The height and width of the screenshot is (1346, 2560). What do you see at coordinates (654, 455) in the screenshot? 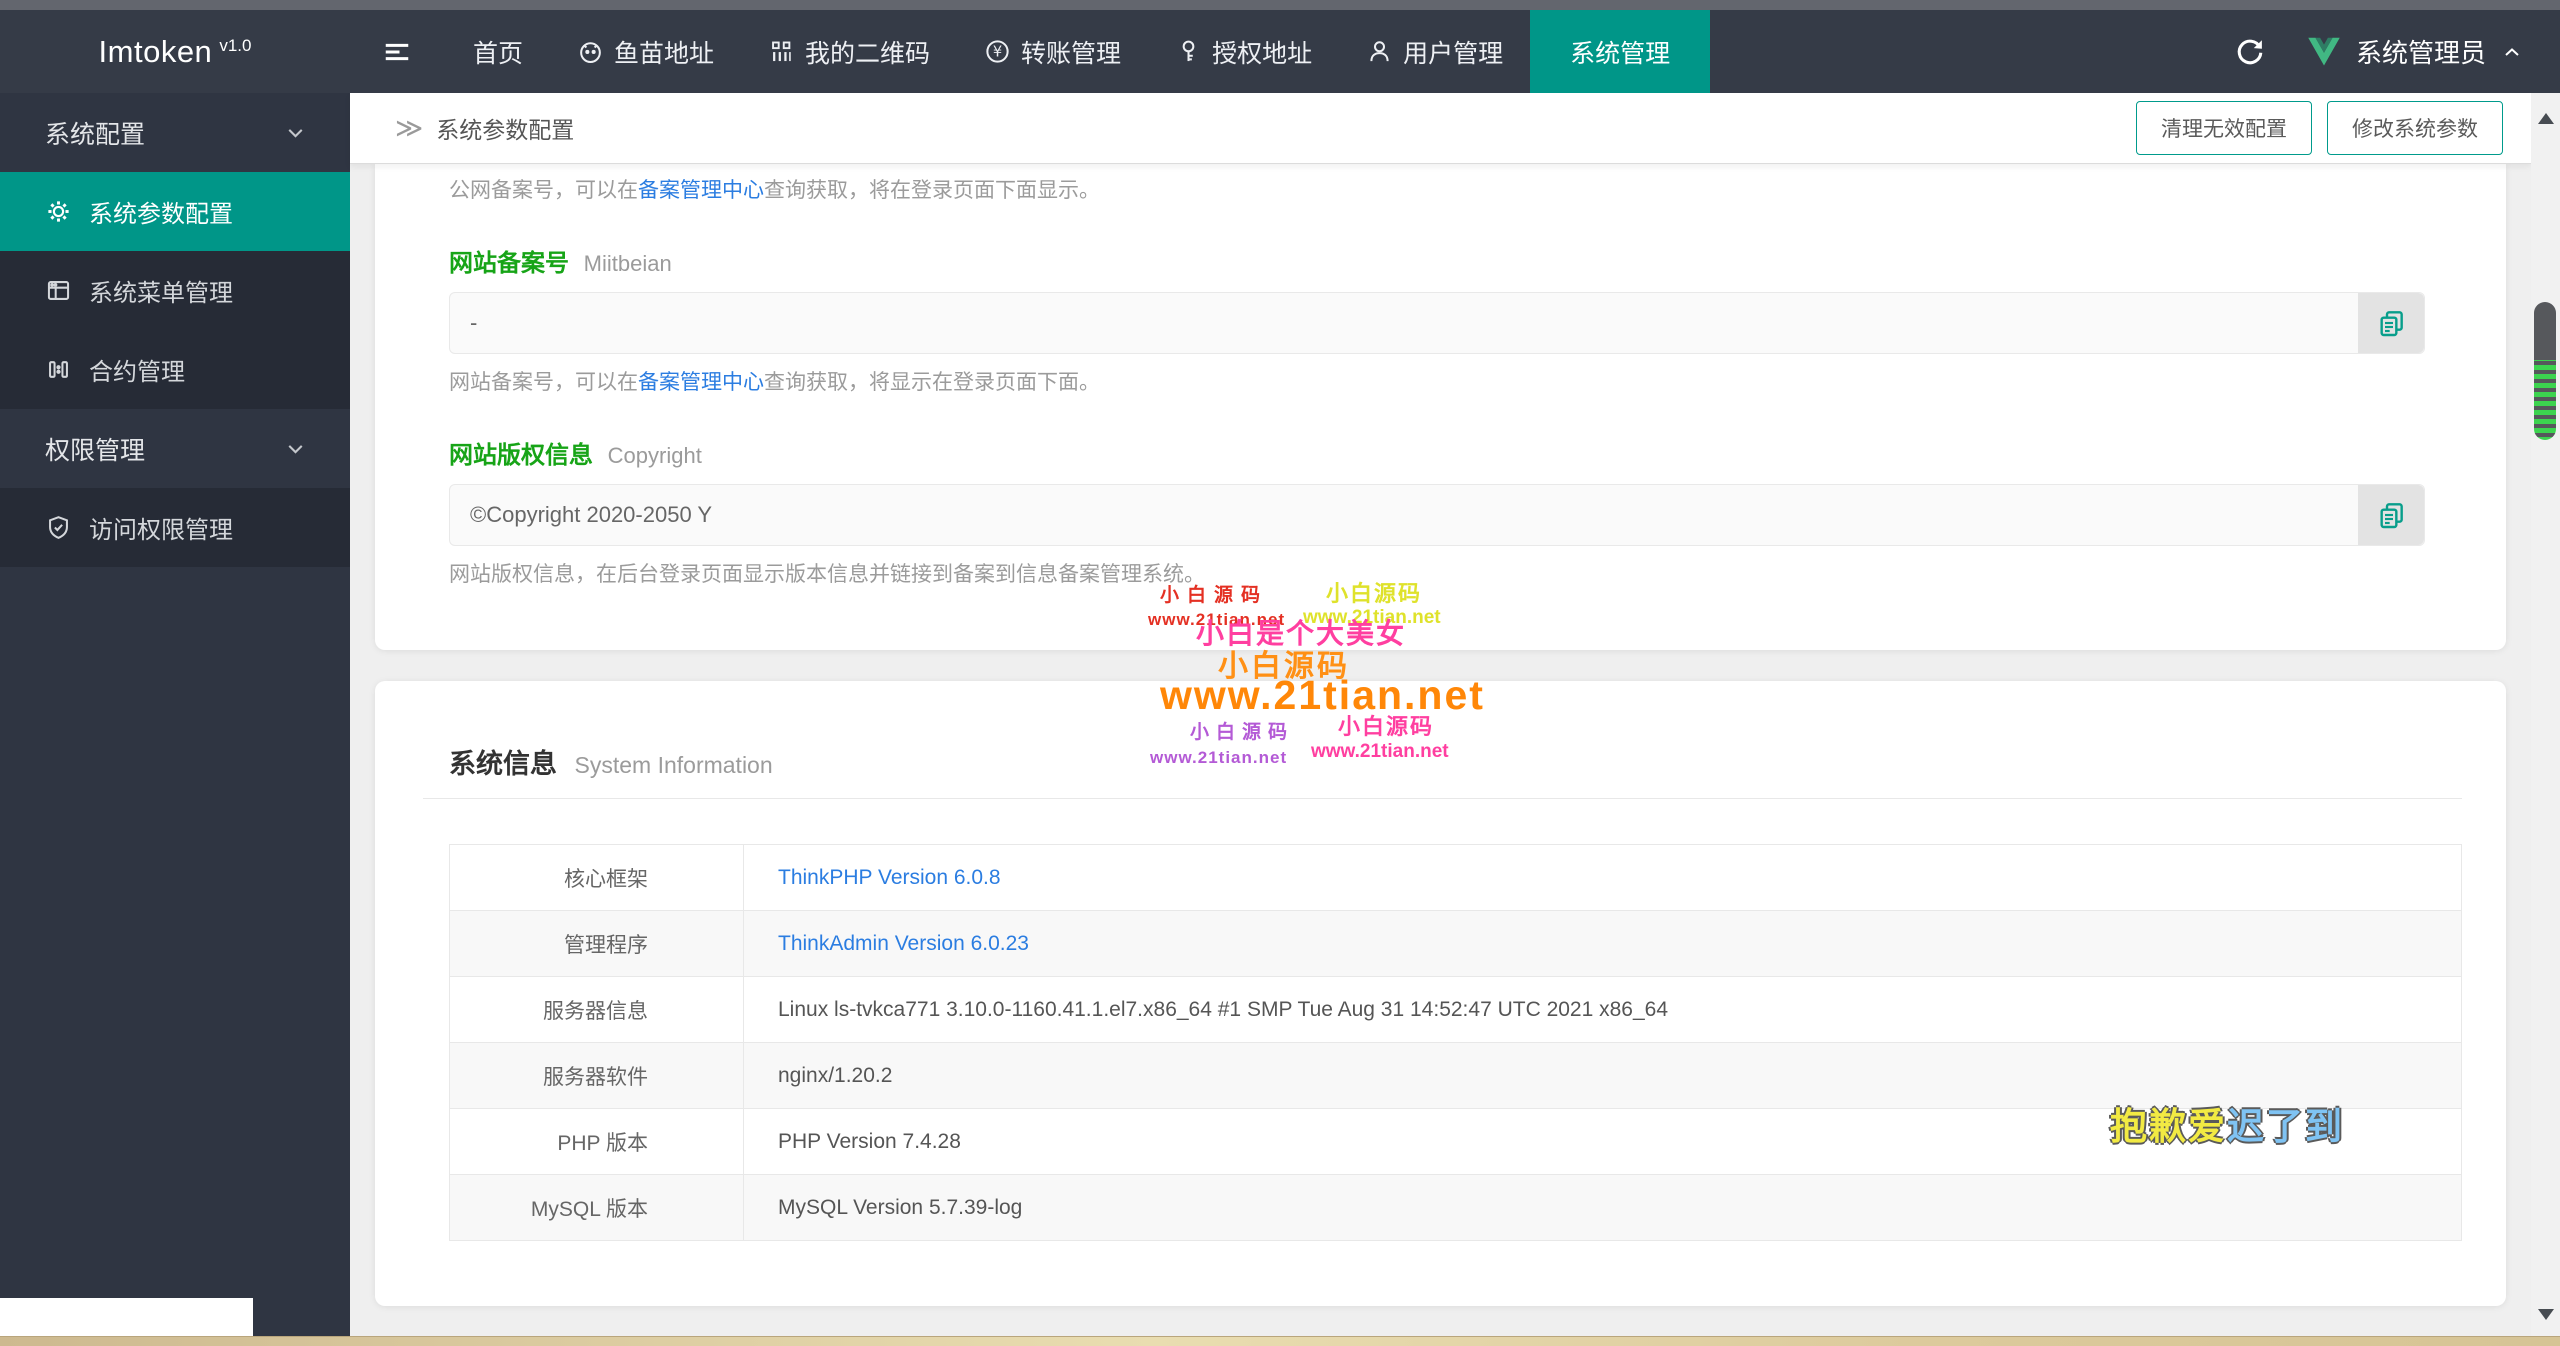
I see `field-label-en: Copyright` at bounding box center [654, 455].